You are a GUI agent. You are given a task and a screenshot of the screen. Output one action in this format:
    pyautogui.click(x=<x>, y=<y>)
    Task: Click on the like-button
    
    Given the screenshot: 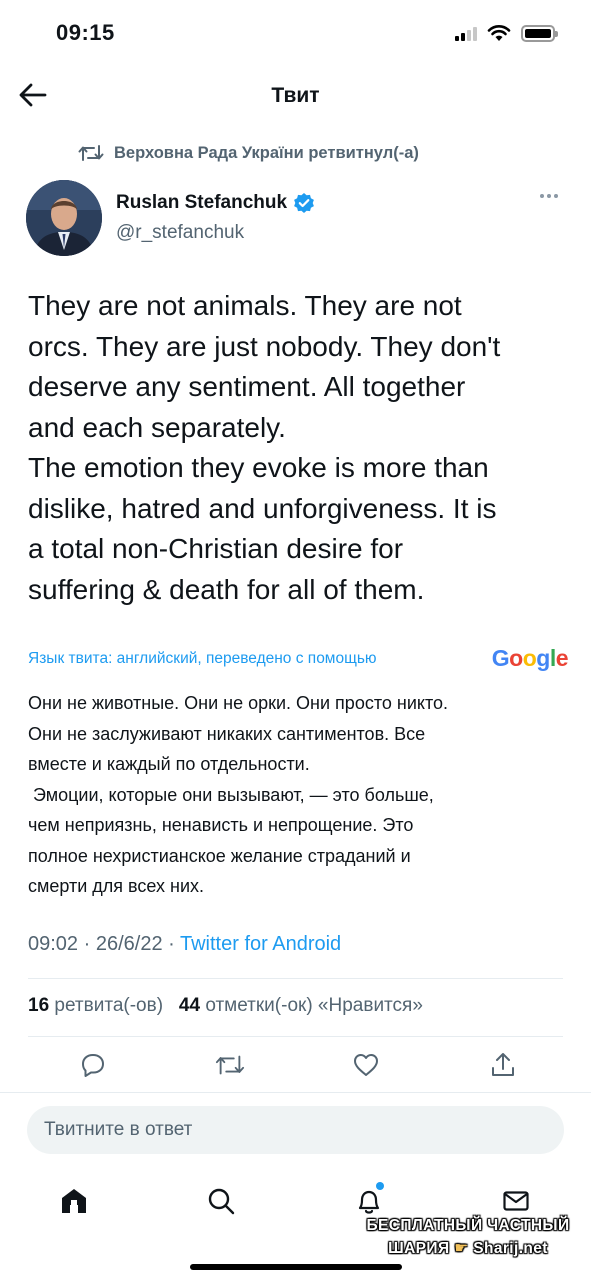 What is the action you would take?
    pyautogui.click(x=366, y=1065)
    